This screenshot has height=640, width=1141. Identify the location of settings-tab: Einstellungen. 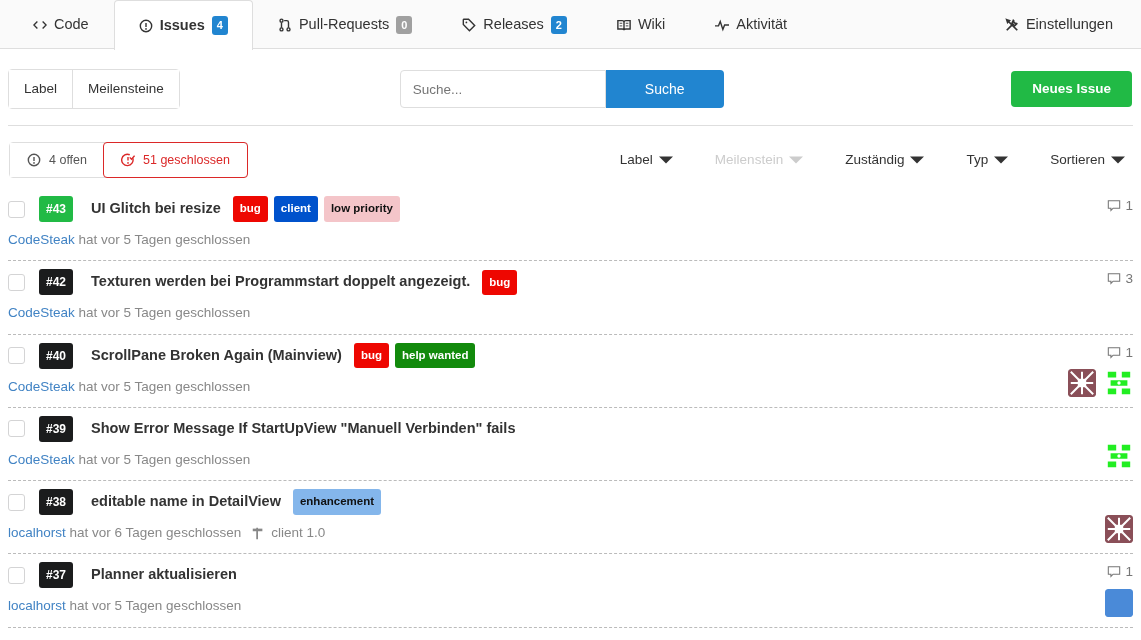
(1060, 24).